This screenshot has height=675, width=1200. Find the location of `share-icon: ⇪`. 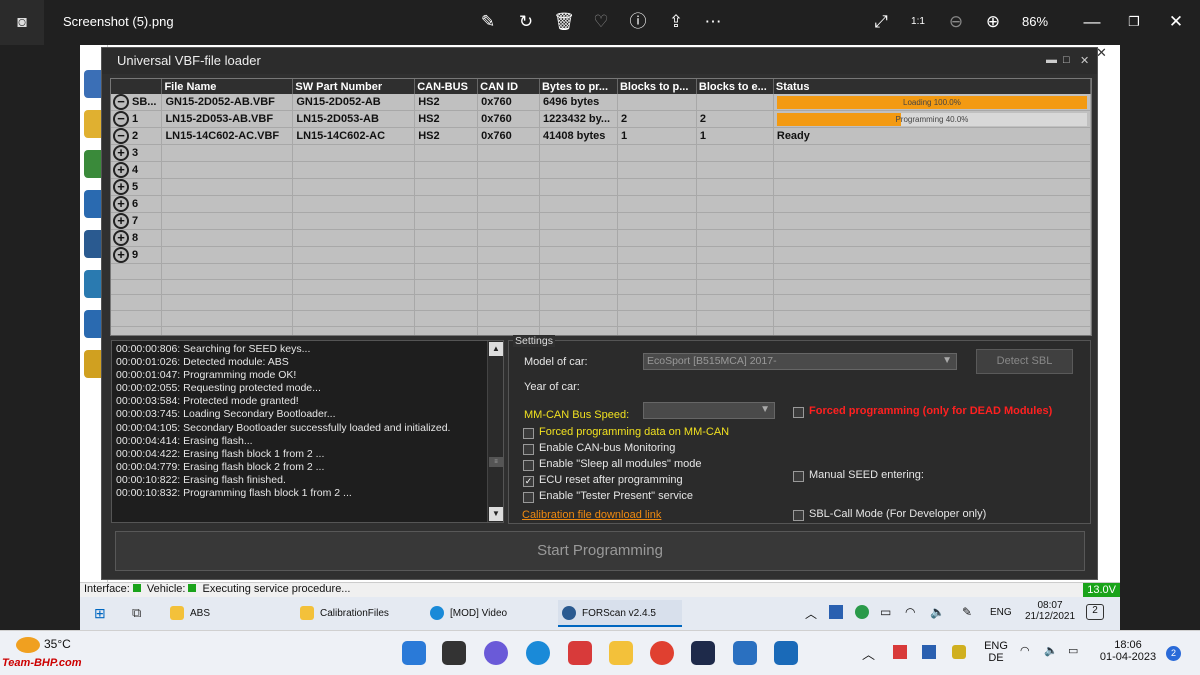

share-icon: ⇪ is located at coordinates (676, 22).